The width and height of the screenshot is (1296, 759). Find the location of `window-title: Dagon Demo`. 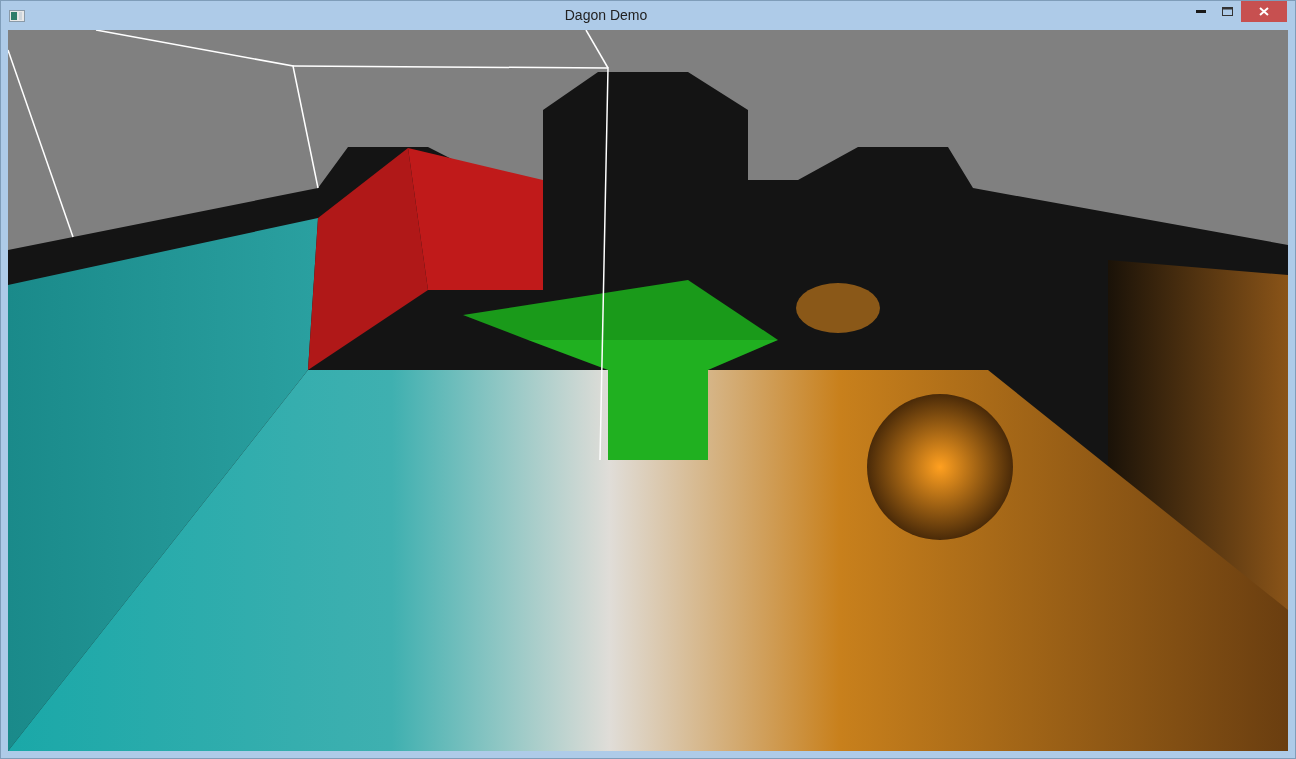

window-title: Dagon Demo is located at coordinates (606, 15).